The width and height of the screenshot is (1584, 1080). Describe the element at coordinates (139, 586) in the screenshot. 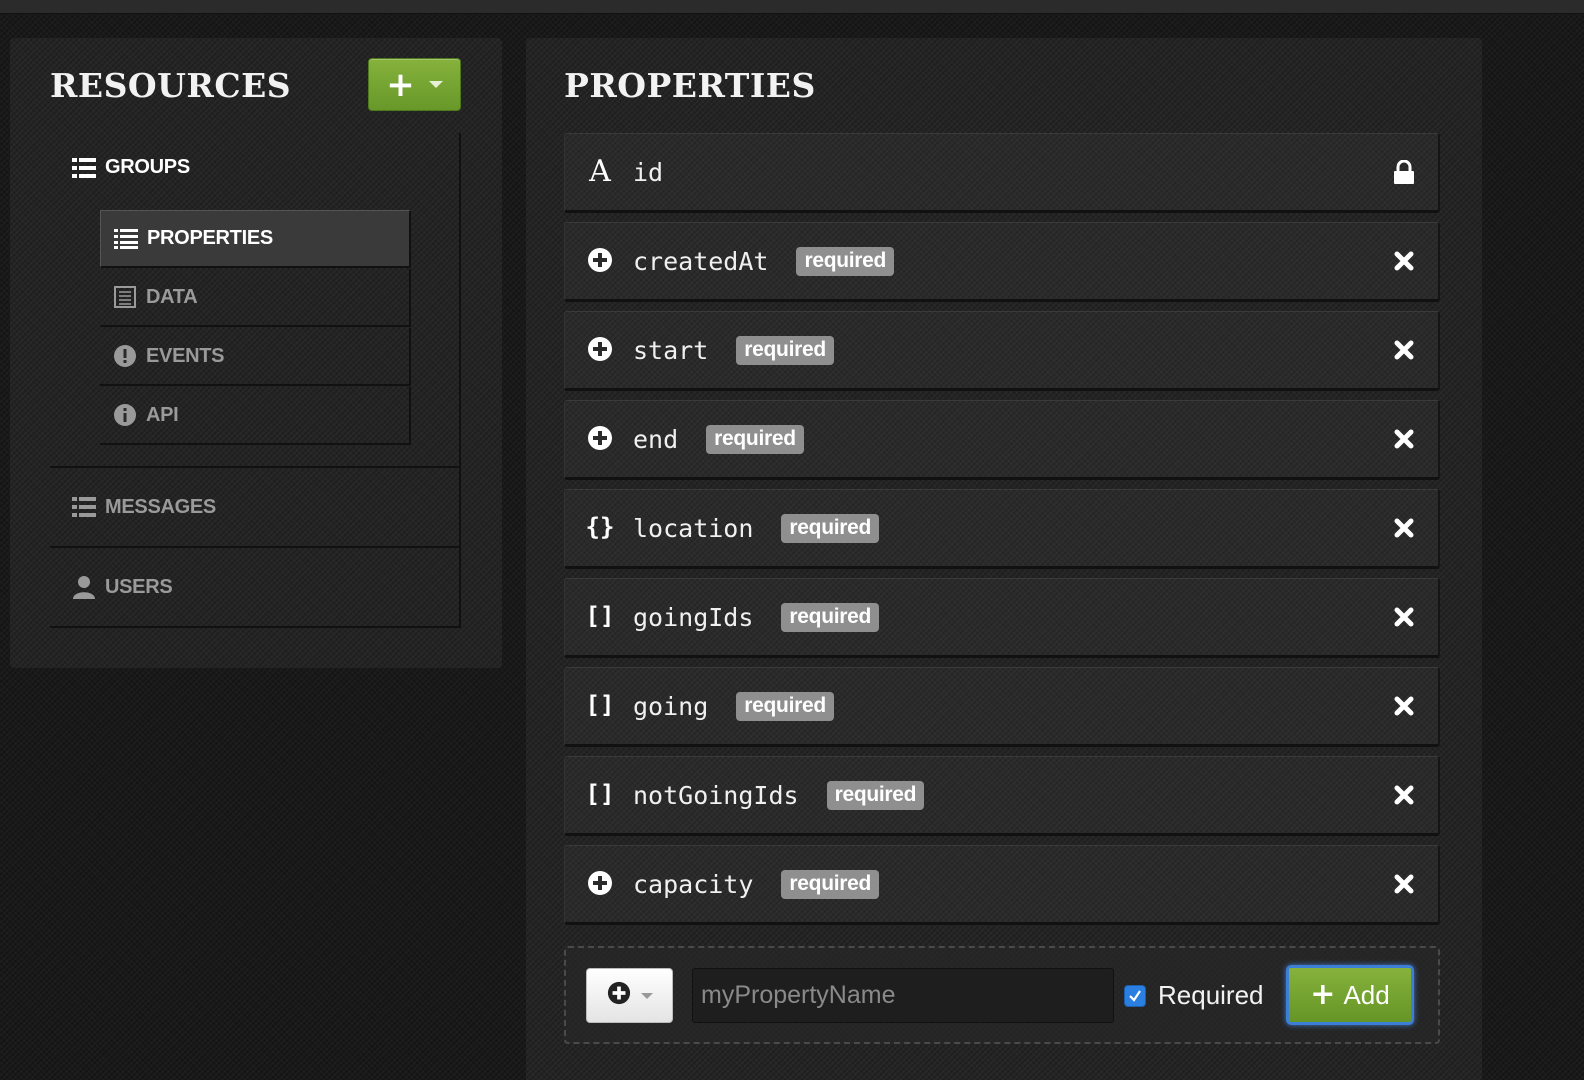

I see `sidebar-item-label: USERS` at that location.